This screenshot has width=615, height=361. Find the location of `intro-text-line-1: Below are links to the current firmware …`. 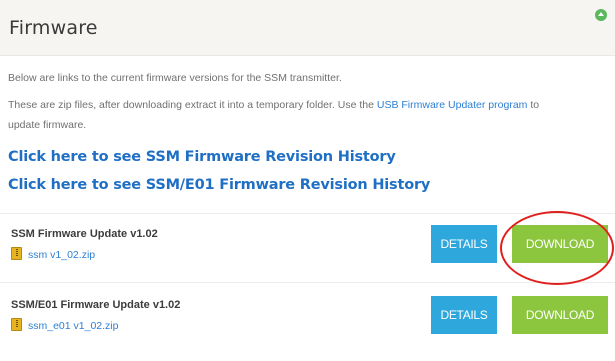

intro-text-line-1: Below are links to the current firmware … is located at coordinates (175, 78).